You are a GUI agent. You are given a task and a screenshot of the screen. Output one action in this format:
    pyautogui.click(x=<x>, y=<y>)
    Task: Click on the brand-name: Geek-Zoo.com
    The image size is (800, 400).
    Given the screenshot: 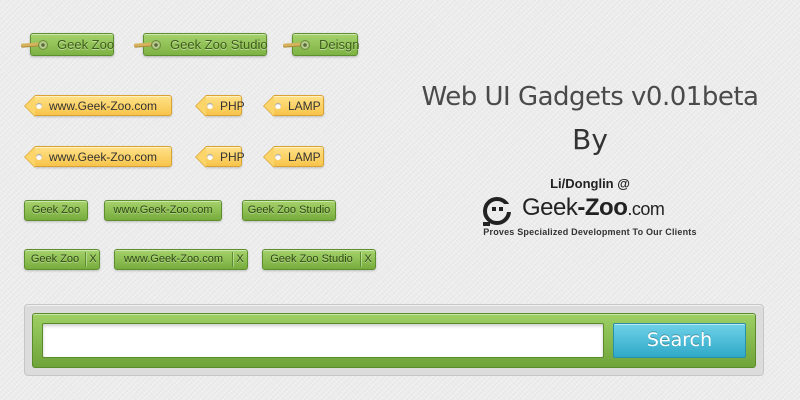 What is the action you would take?
    pyautogui.click(x=593, y=207)
    